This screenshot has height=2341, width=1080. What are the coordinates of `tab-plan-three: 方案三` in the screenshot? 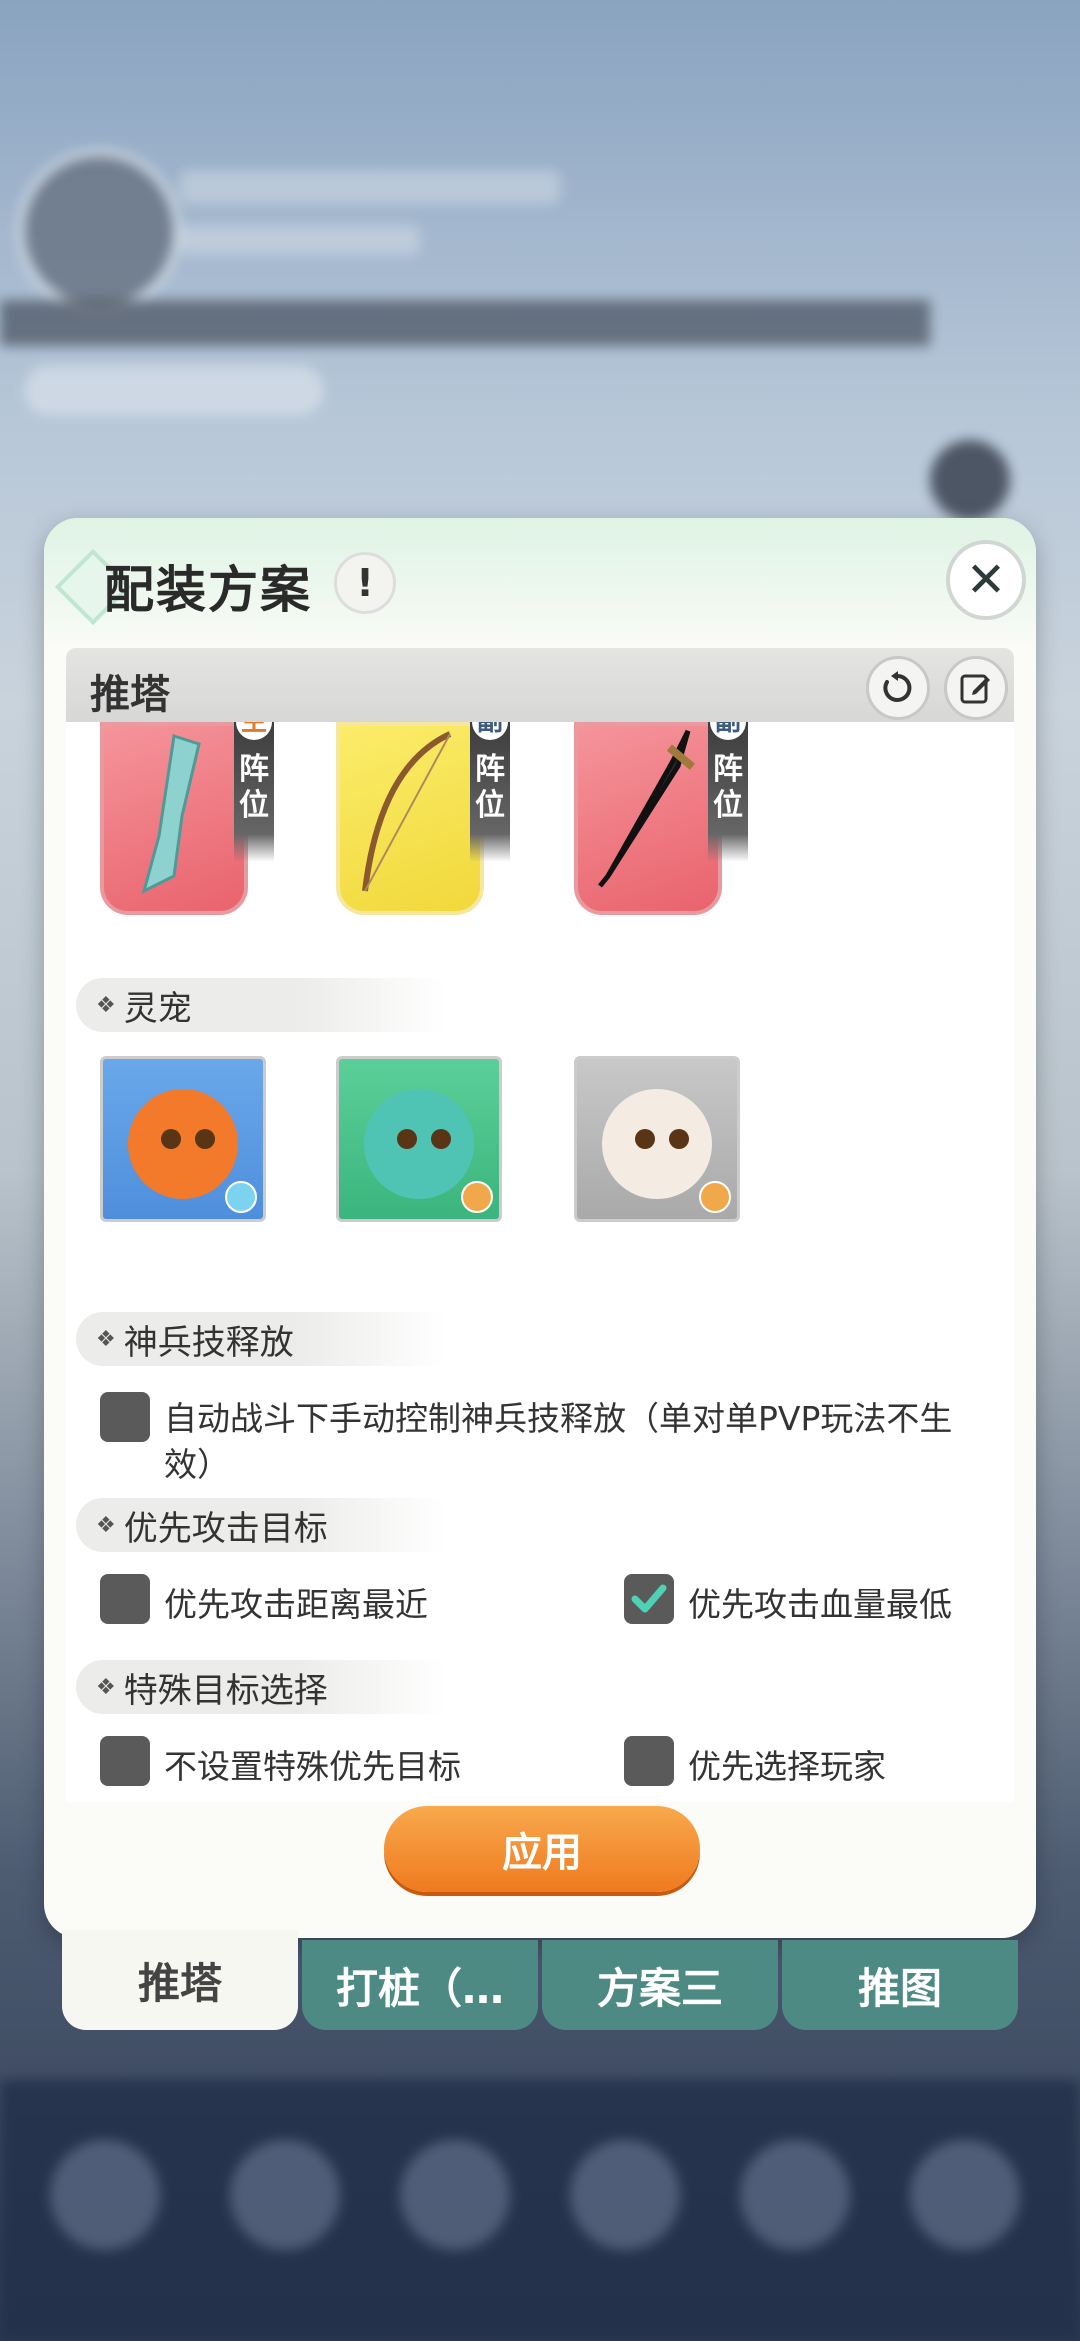 It's located at (660, 1985).